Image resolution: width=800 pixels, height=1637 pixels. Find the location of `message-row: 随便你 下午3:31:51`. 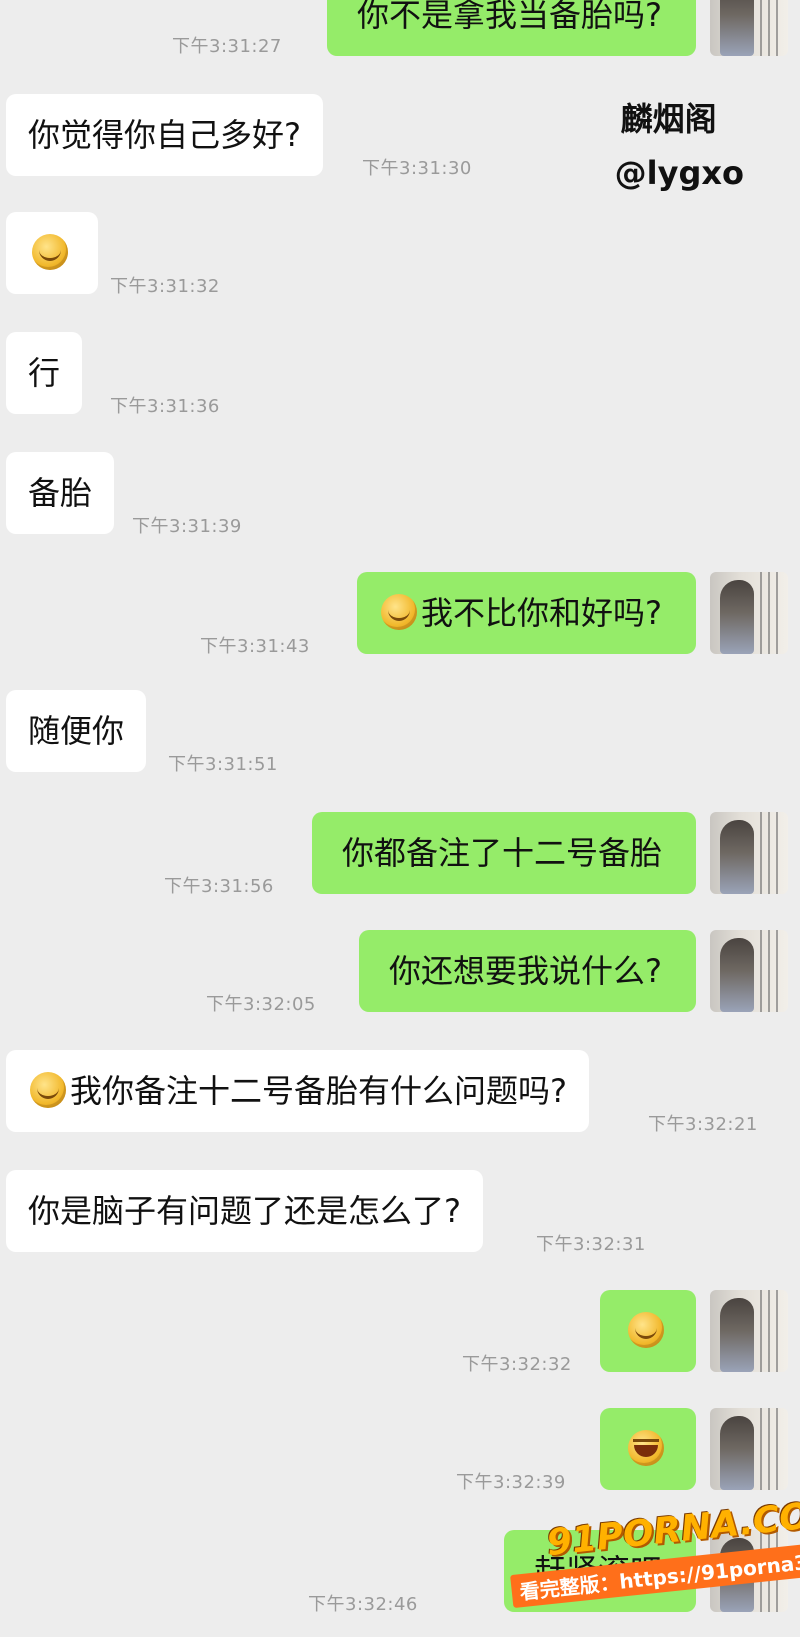

message-row: 随便你 下午3:31:51 is located at coordinates (400, 735).